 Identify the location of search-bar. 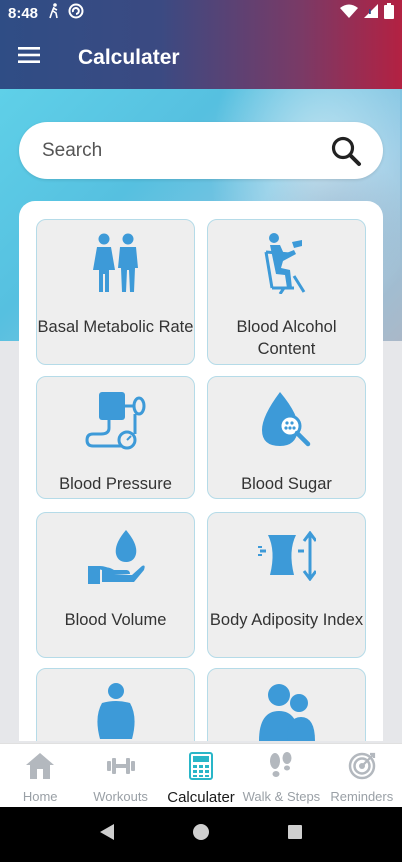
(201, 150).